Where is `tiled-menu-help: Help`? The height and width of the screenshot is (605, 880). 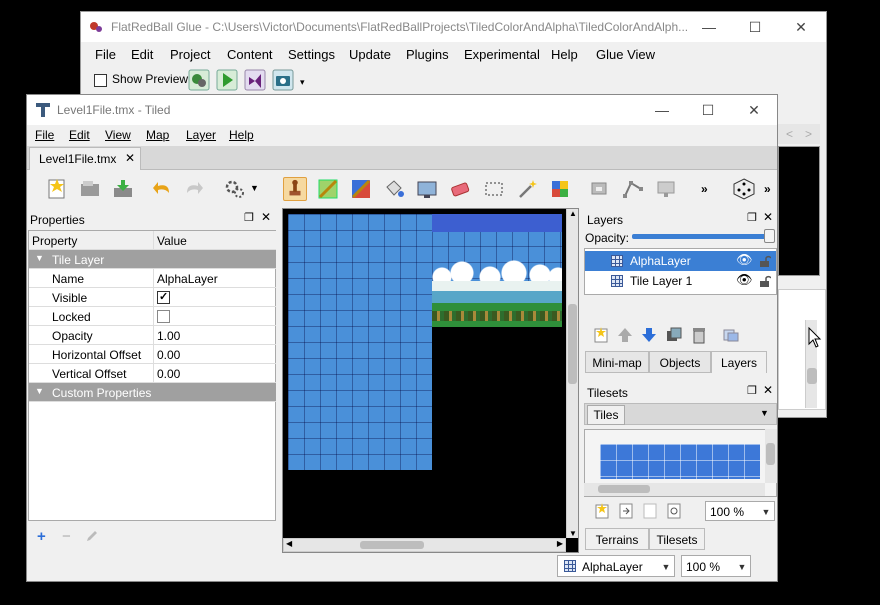
tiled-menu-help: Help is located at coordinates (241, 135).